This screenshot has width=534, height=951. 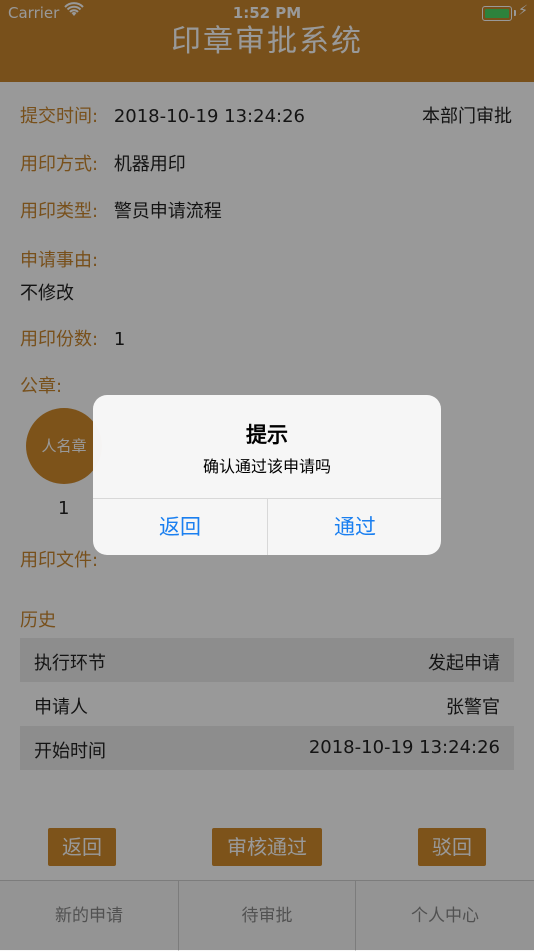 I want to click on dialog-cancel-button: 返回, so click(x=180, y=527).